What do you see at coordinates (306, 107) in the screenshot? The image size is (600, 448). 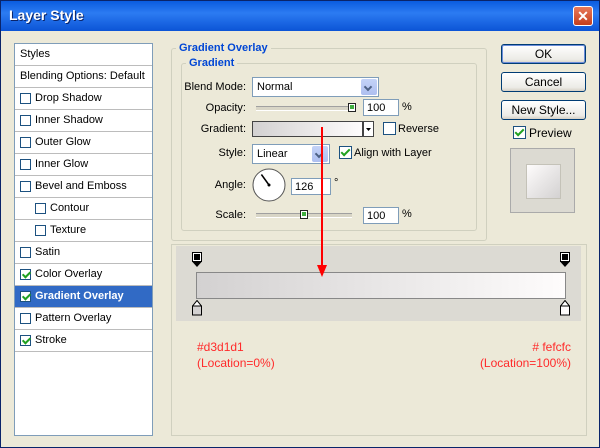 I see `opacity-slider` at bounding box center [306, 107].